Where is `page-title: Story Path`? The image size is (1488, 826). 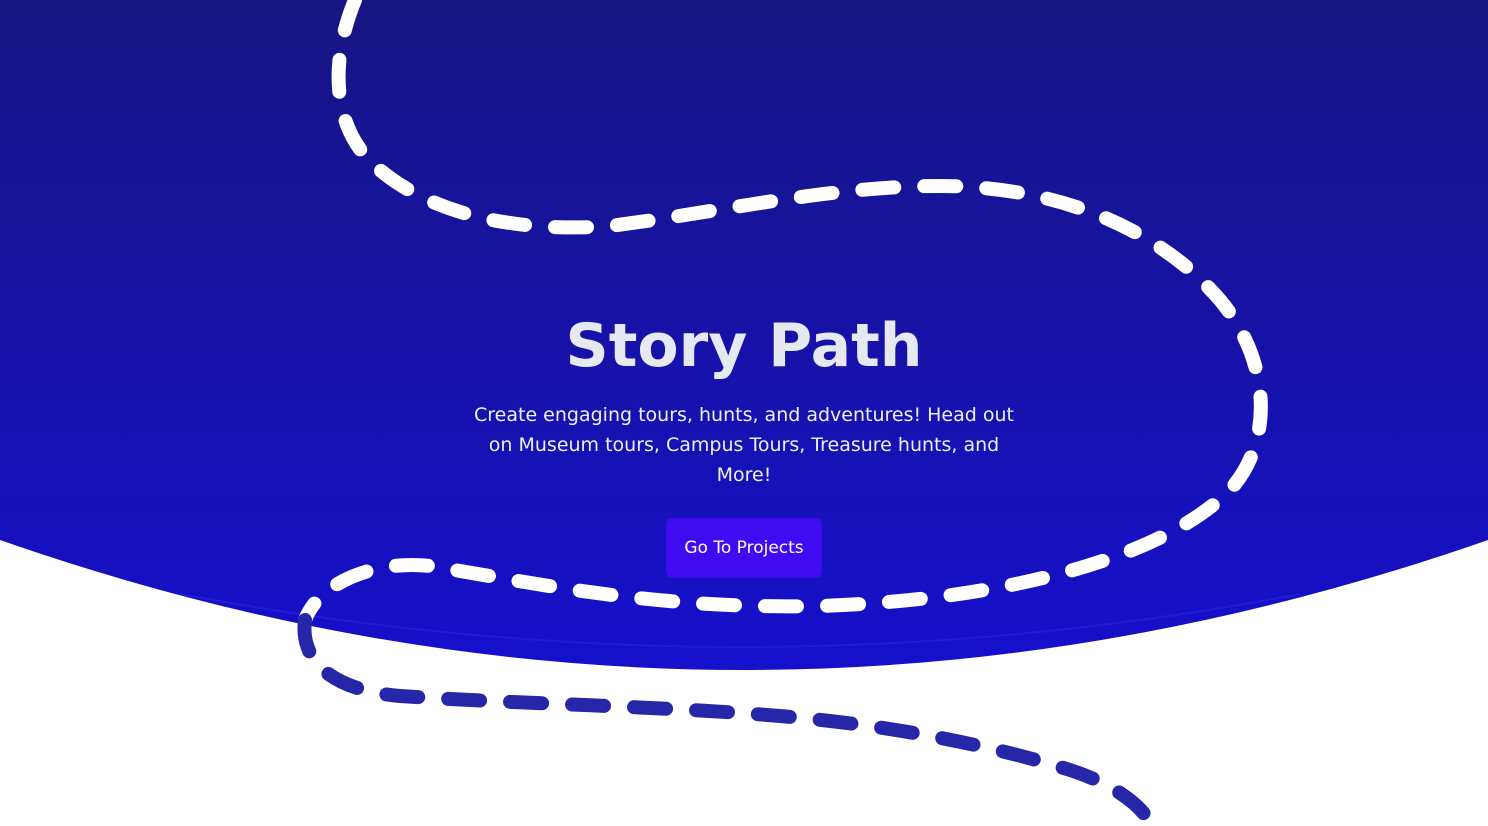 page-title: Story Path is located at coordinates (744, 346).